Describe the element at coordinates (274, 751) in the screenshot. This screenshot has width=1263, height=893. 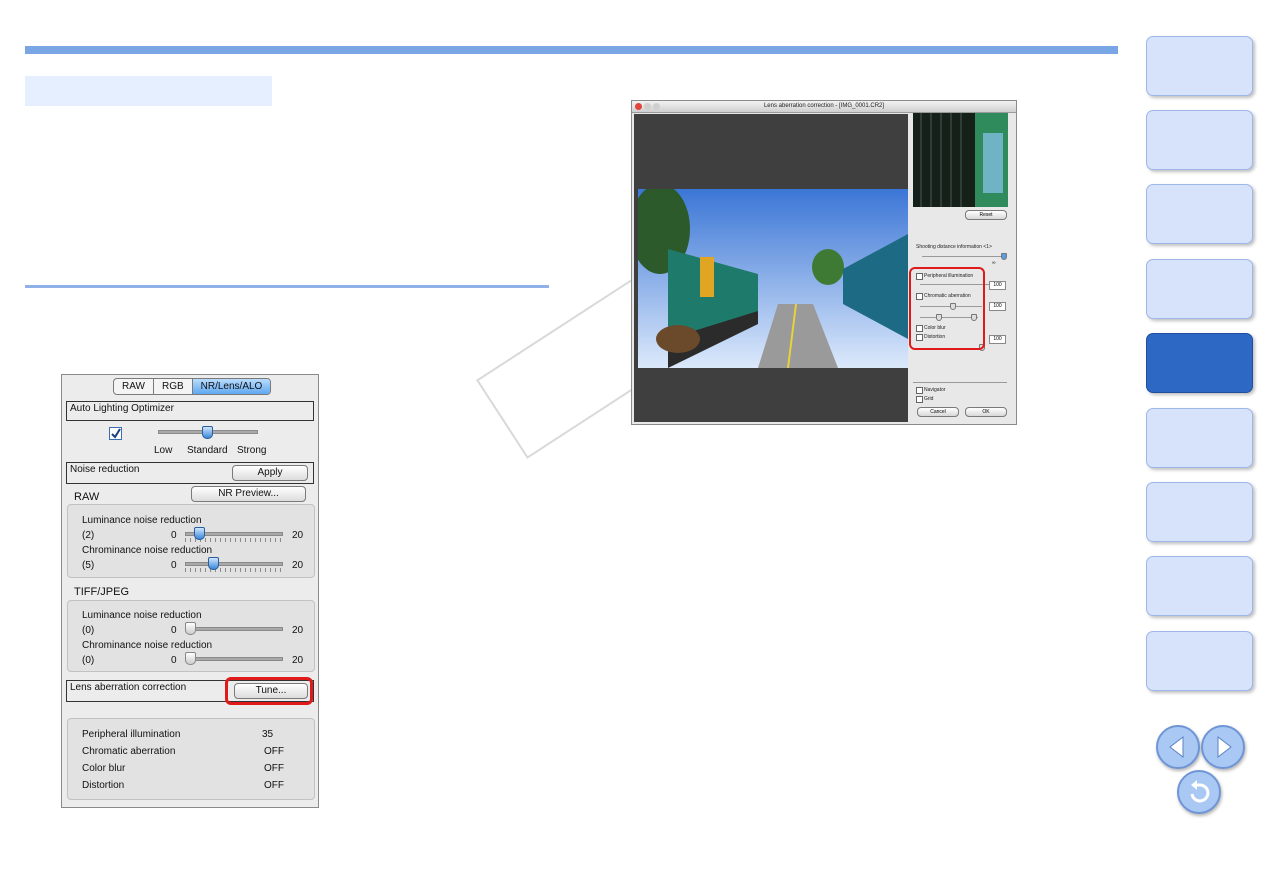
I see `summary-chromatic-value: OFF` at that location.